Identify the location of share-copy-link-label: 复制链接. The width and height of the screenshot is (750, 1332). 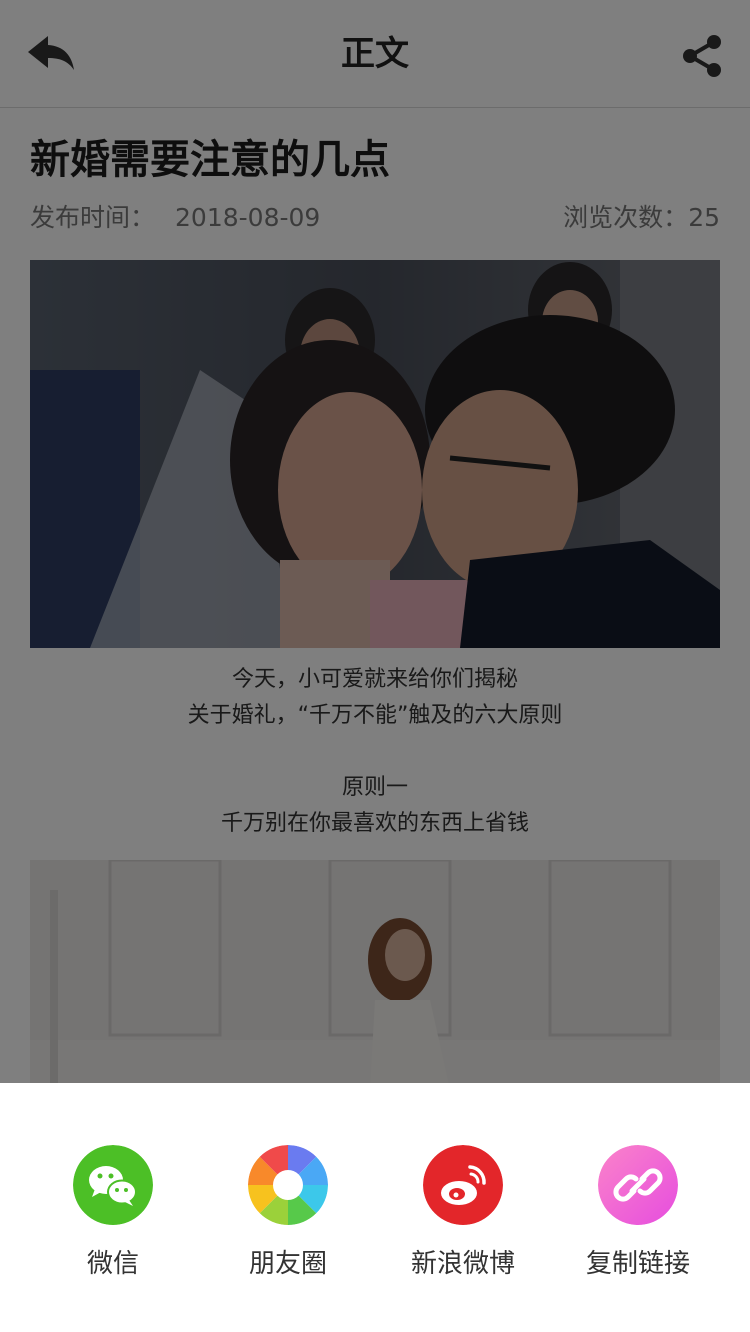
(637, 1264).